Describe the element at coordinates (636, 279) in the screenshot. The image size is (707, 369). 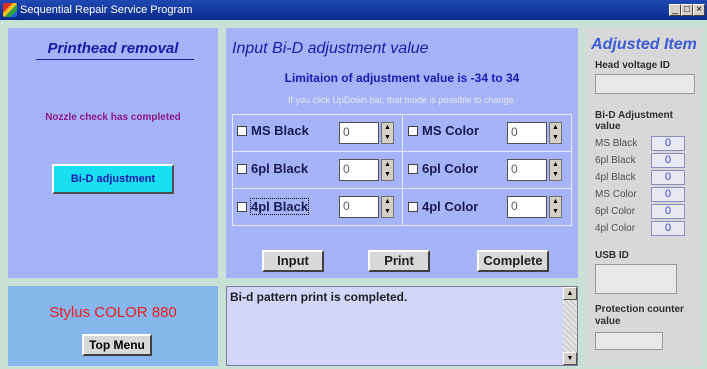
I see `usb-id-field` at that location.